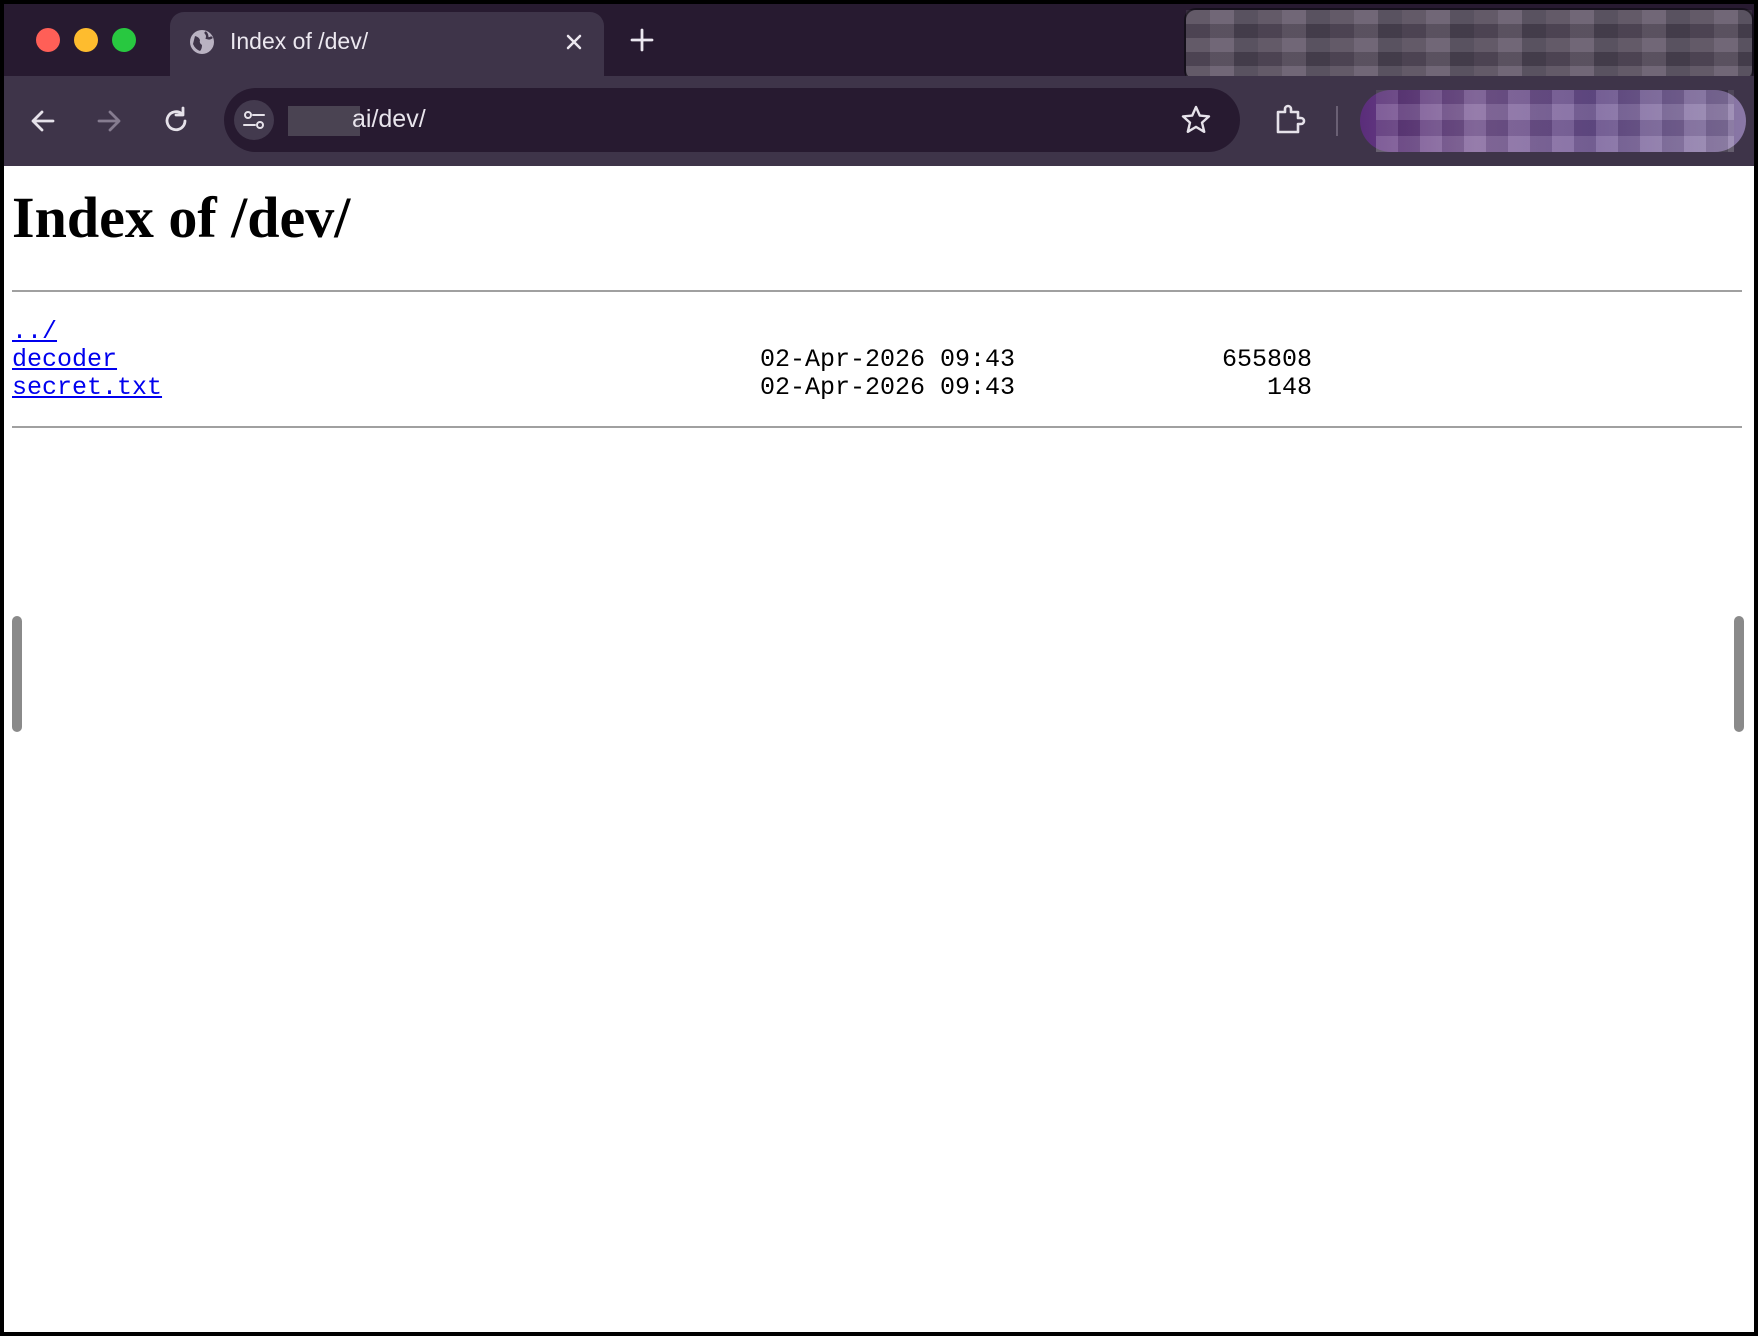 The width and height of the screenshot is (1758, 1336). What do you see at coordinates (109, 121) in the screenshot?
I see `forward-arrow-icon` at bounding box center [109, 121].